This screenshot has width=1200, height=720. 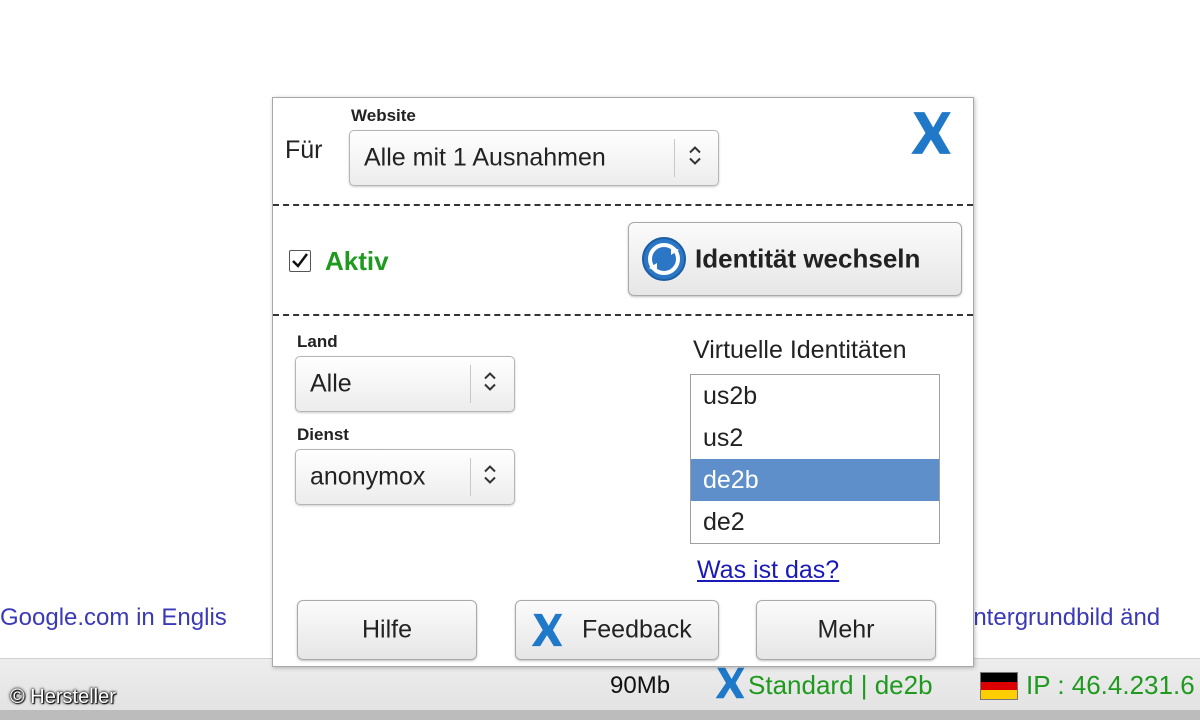 What do you see at coordinates (815, 396) in the screenshot?
I see `identity-item: us2b` at bounding box center [815, 396].